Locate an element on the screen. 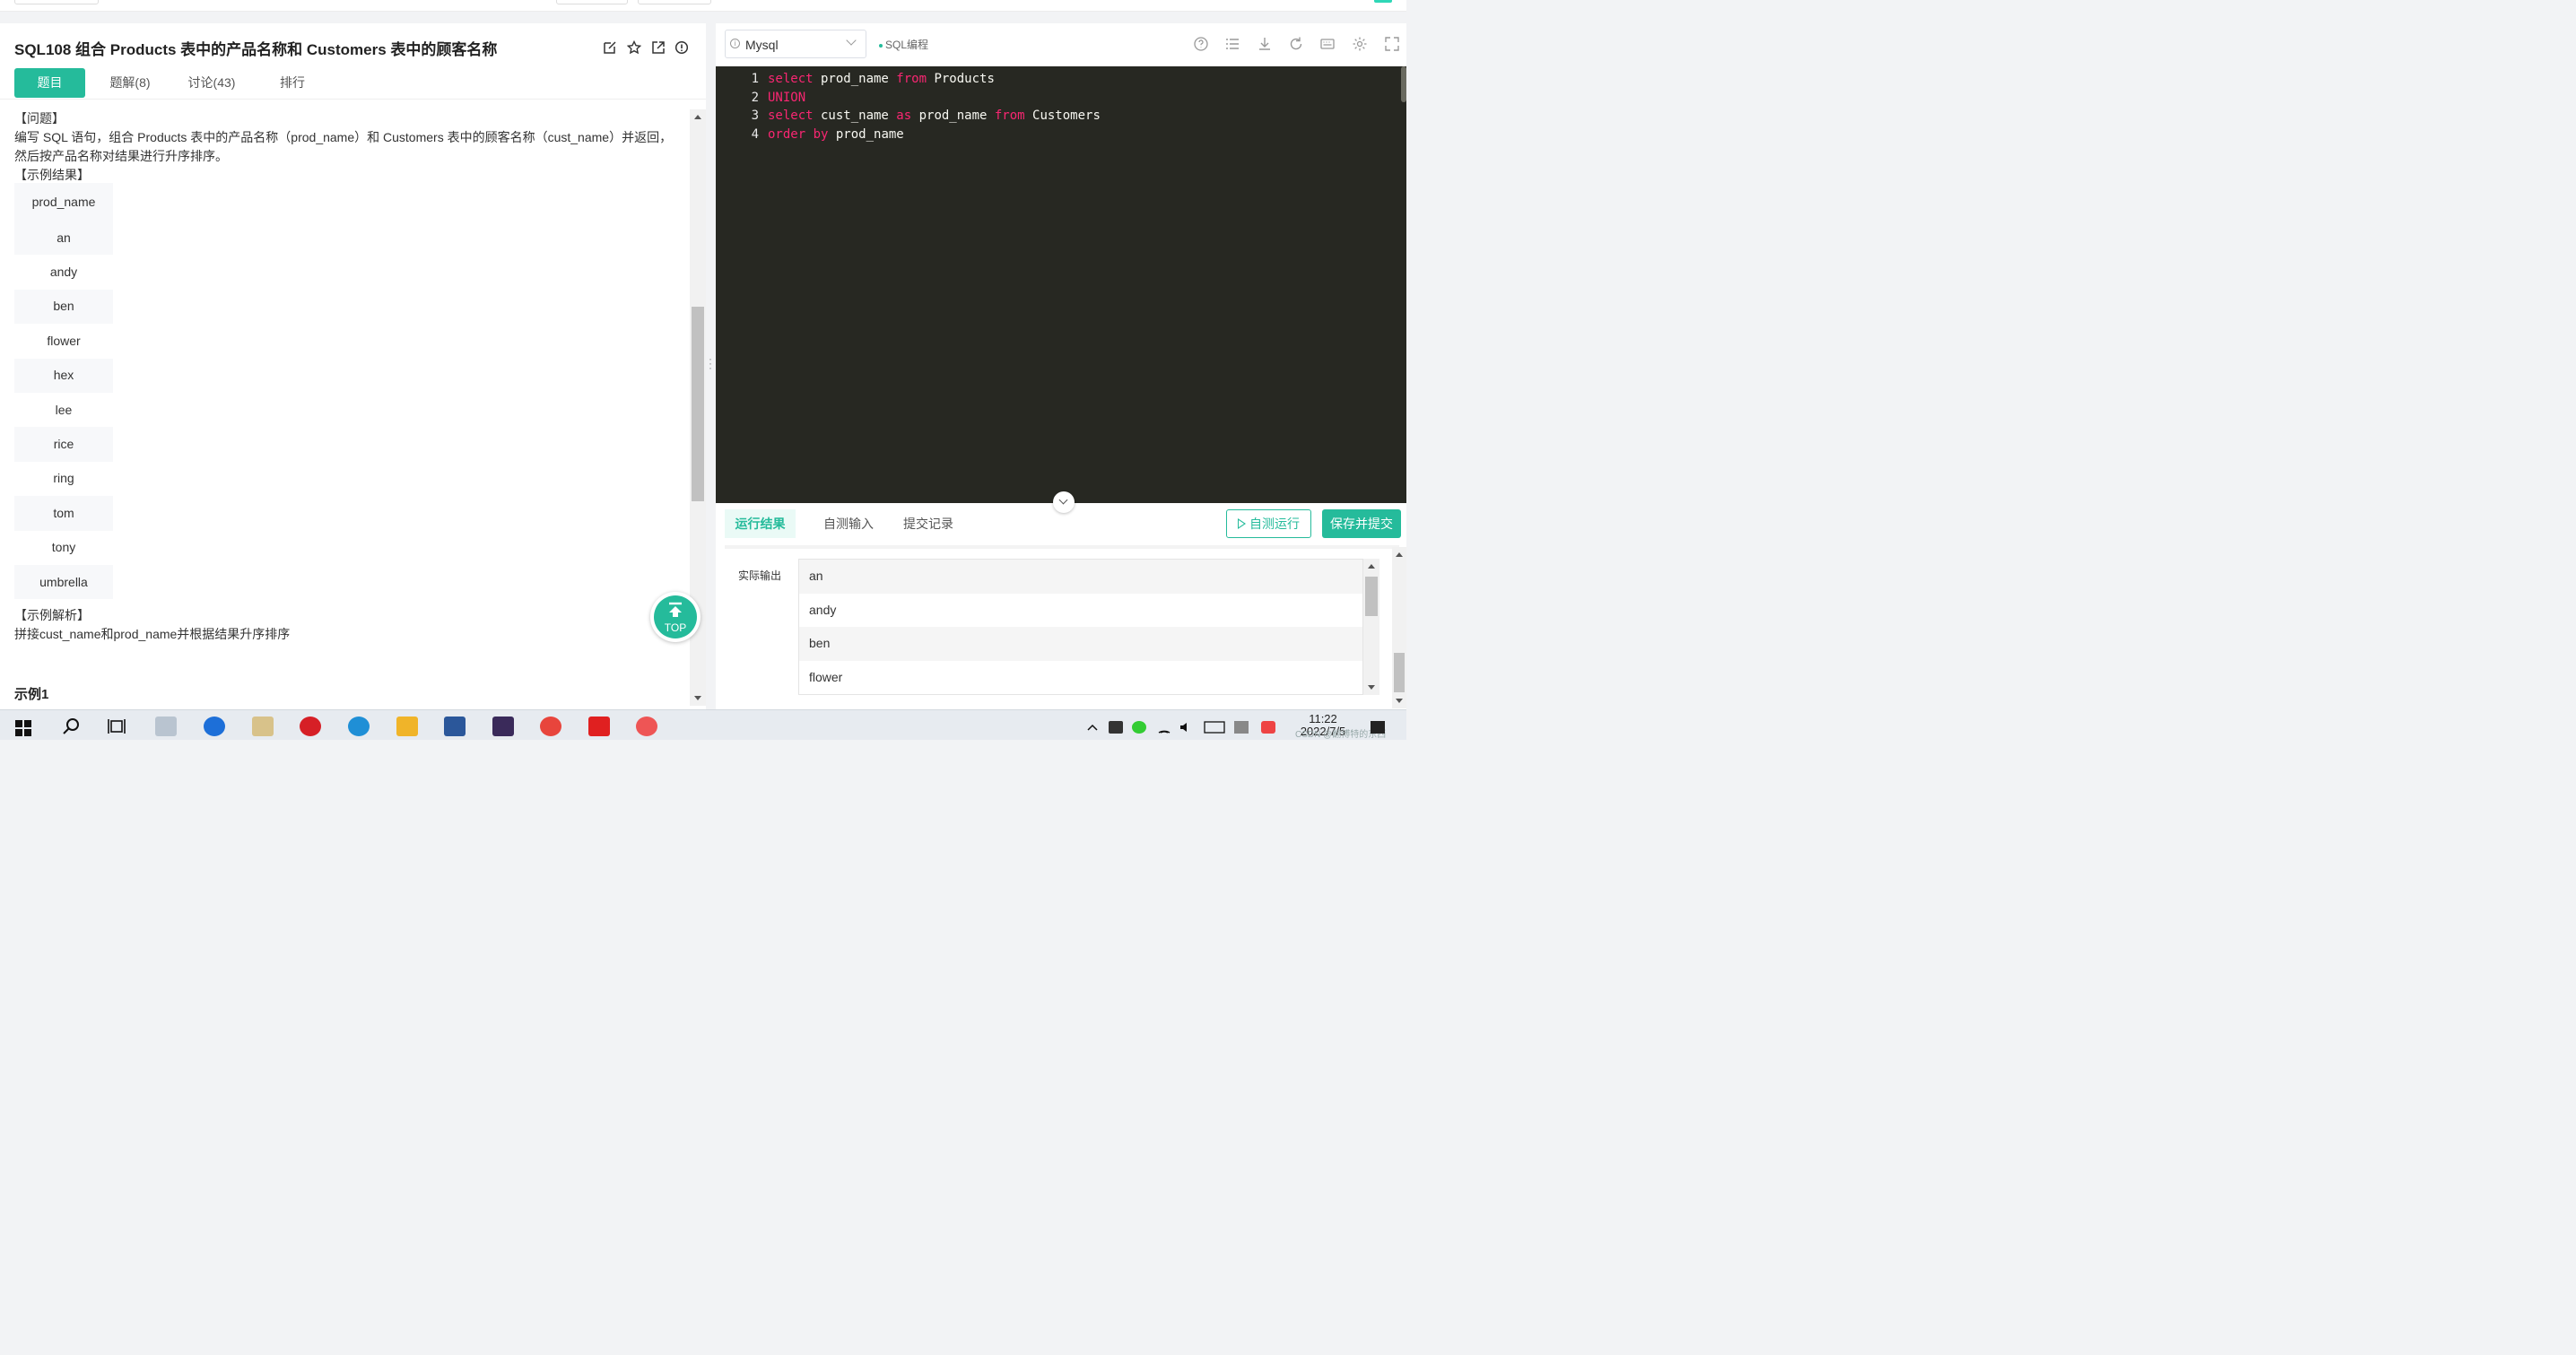 The image size is (2576, 1355). wifi-icon is located at coordinates (1164, 727).